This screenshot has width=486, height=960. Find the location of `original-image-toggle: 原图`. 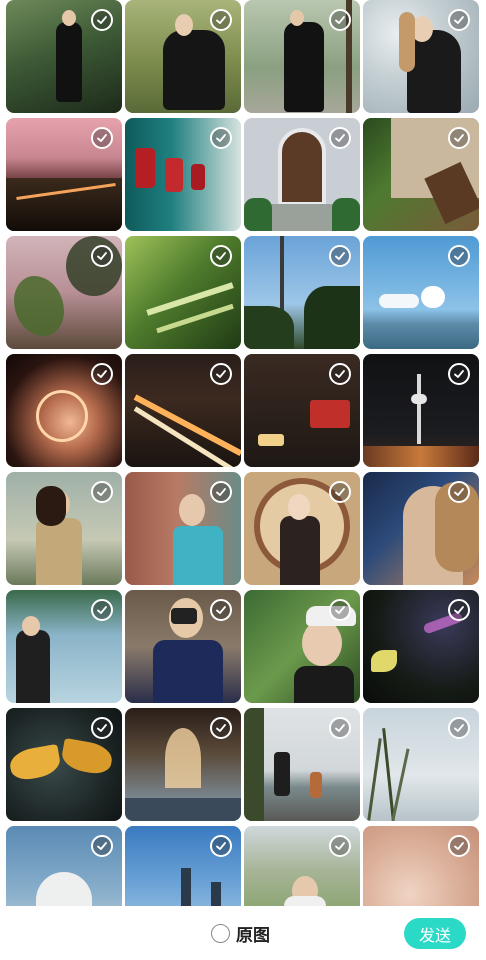

original-image-toggle: 原图 is located at coordinates (240, 933).